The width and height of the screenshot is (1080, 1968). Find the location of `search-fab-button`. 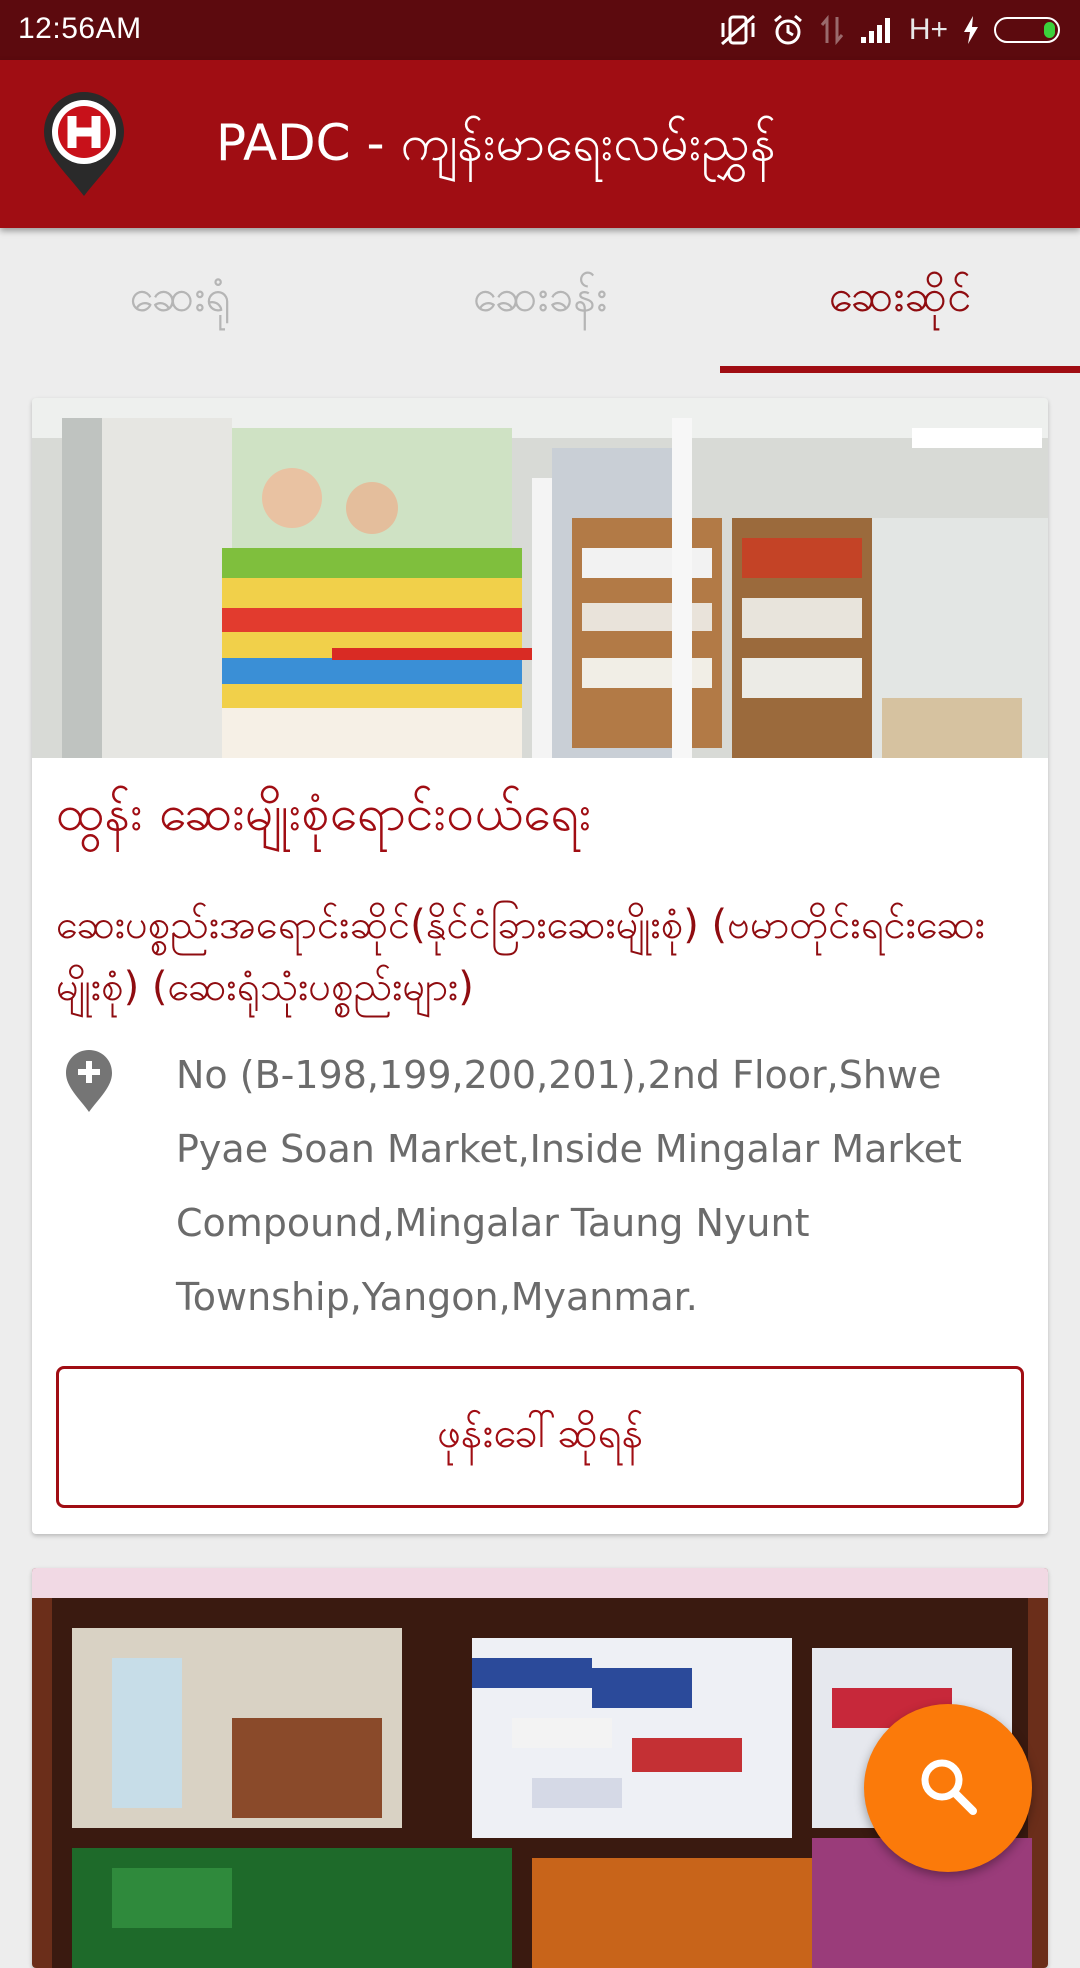

search-fab-button is located at coordinates (948, 1788).